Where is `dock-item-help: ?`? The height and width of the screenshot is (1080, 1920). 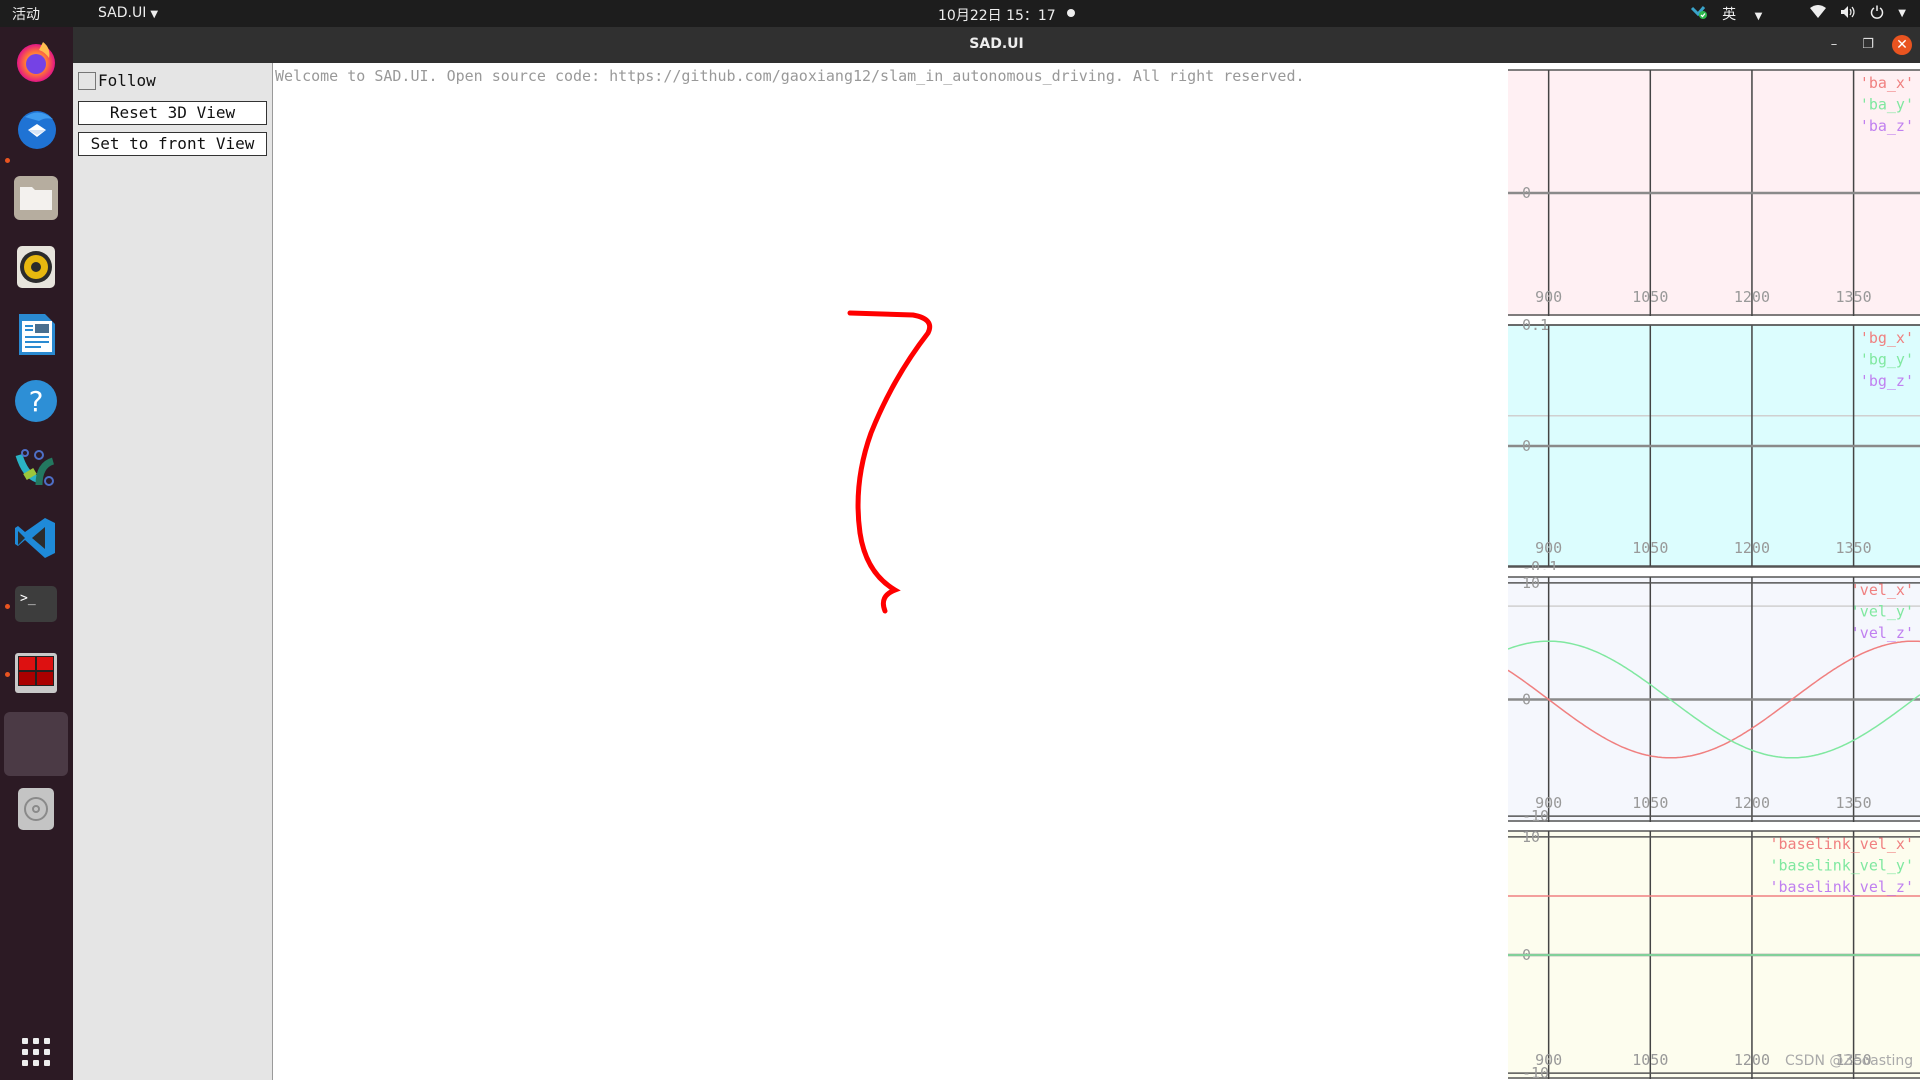
dock-item-help: ? is located at coordinates (36, 401).